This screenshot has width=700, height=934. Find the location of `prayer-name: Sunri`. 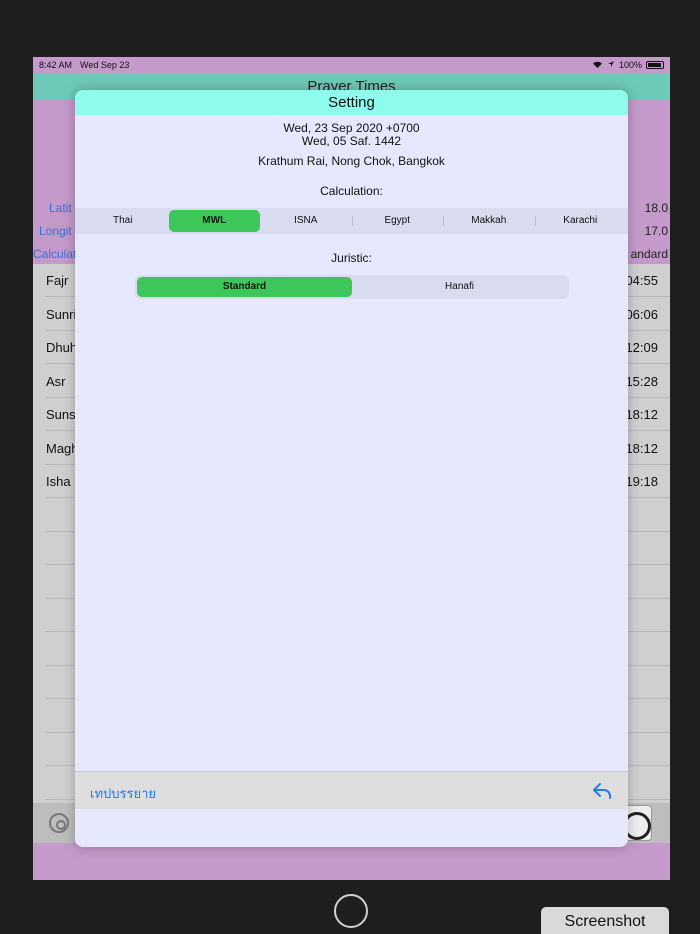

prayer-name: Sunri is located at coordinates (61, 314).